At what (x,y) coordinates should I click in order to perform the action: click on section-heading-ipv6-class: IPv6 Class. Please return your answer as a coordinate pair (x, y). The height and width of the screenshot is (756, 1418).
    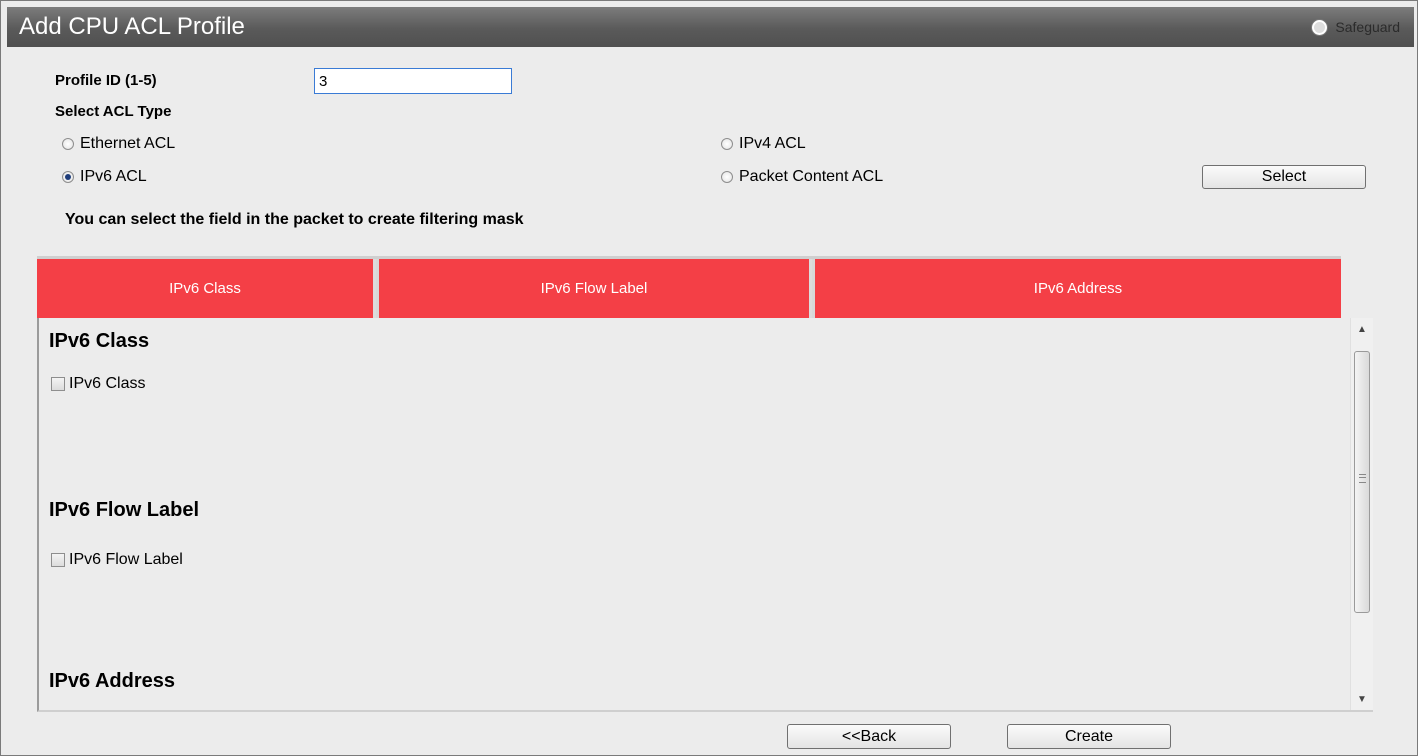
    Looking at the image, I should click on (99, 341).